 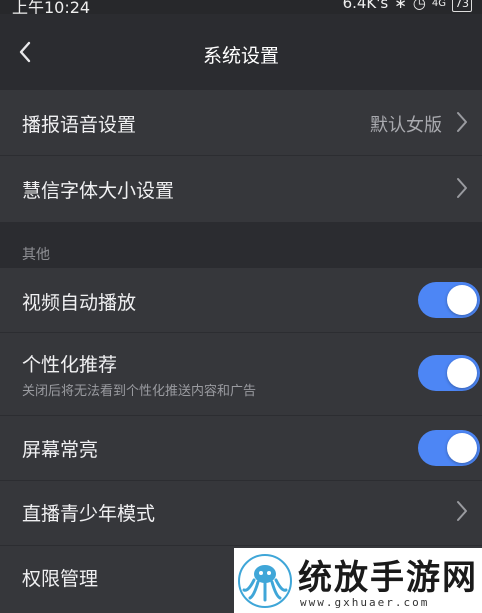 What do you see at coordinates (365, 602) in the screenshot?
I see `watermark-url: www.gxhuaer.com` at bounding box center [365, 602].